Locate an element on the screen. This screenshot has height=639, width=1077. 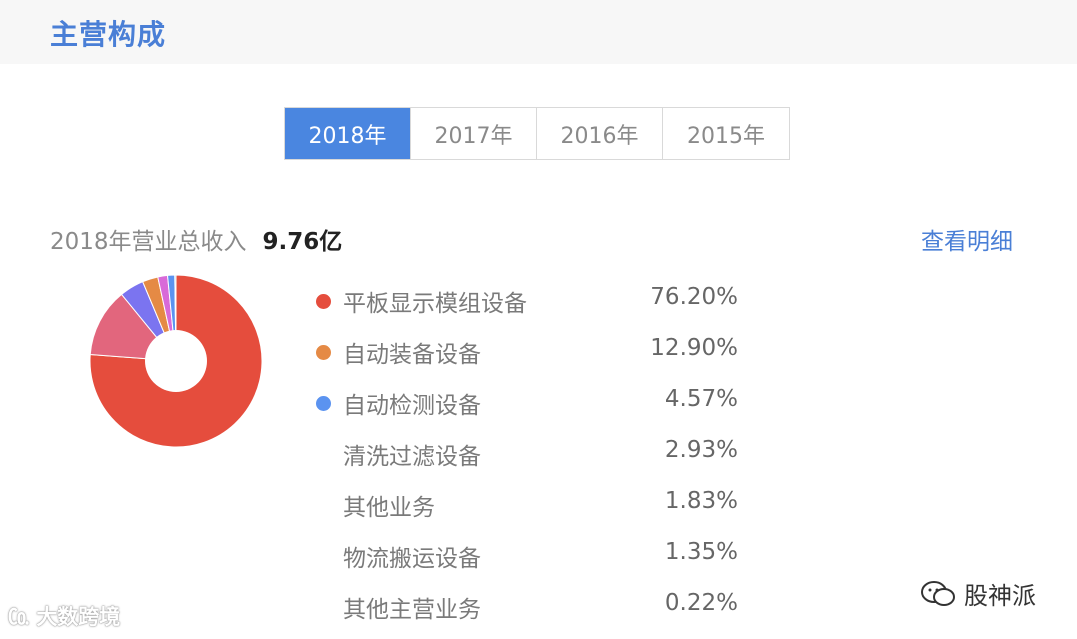
year-tabs: 2018年 2017年 2016年 2015年 is located at coordinates (537, 133).